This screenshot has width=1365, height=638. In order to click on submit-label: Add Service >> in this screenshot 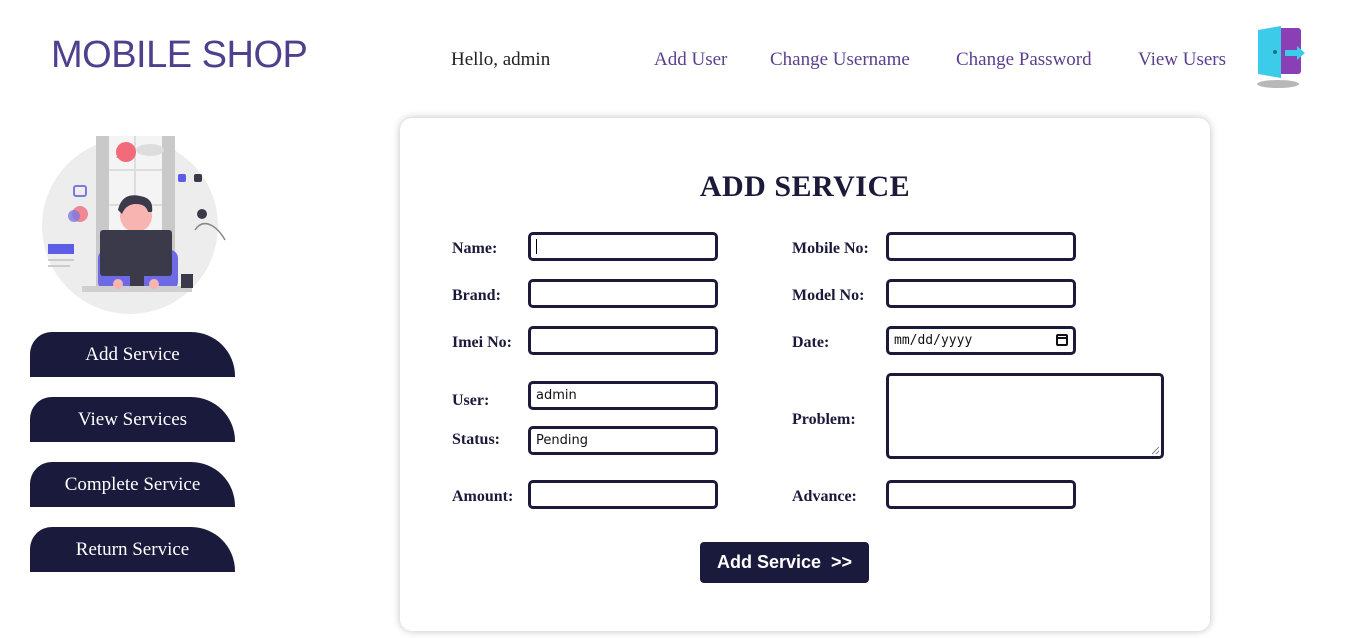, I will do `click(784, 562)`.